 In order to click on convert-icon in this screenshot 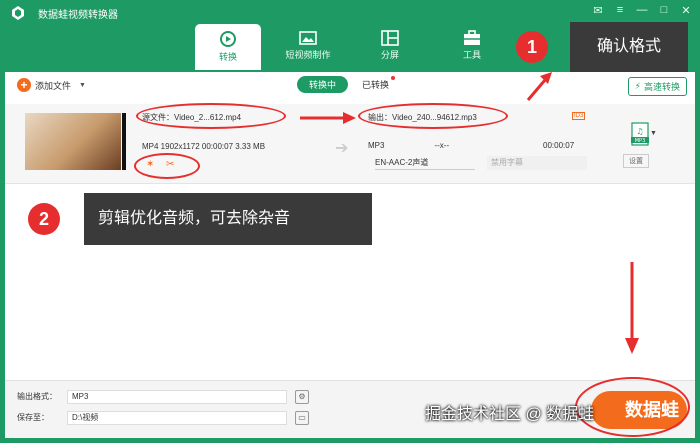, I will do `click(228, 39)`.